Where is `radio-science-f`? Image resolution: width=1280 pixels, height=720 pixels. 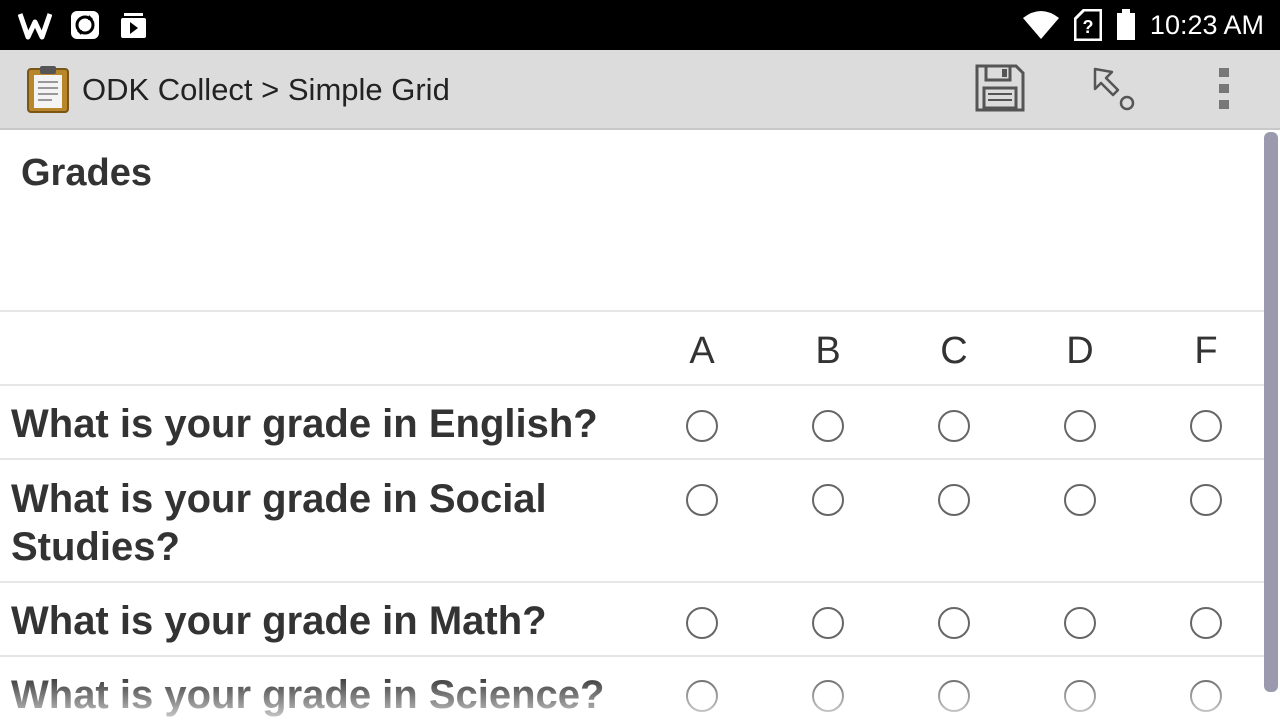
radio-science-f is located at coordinates (1206, 696).